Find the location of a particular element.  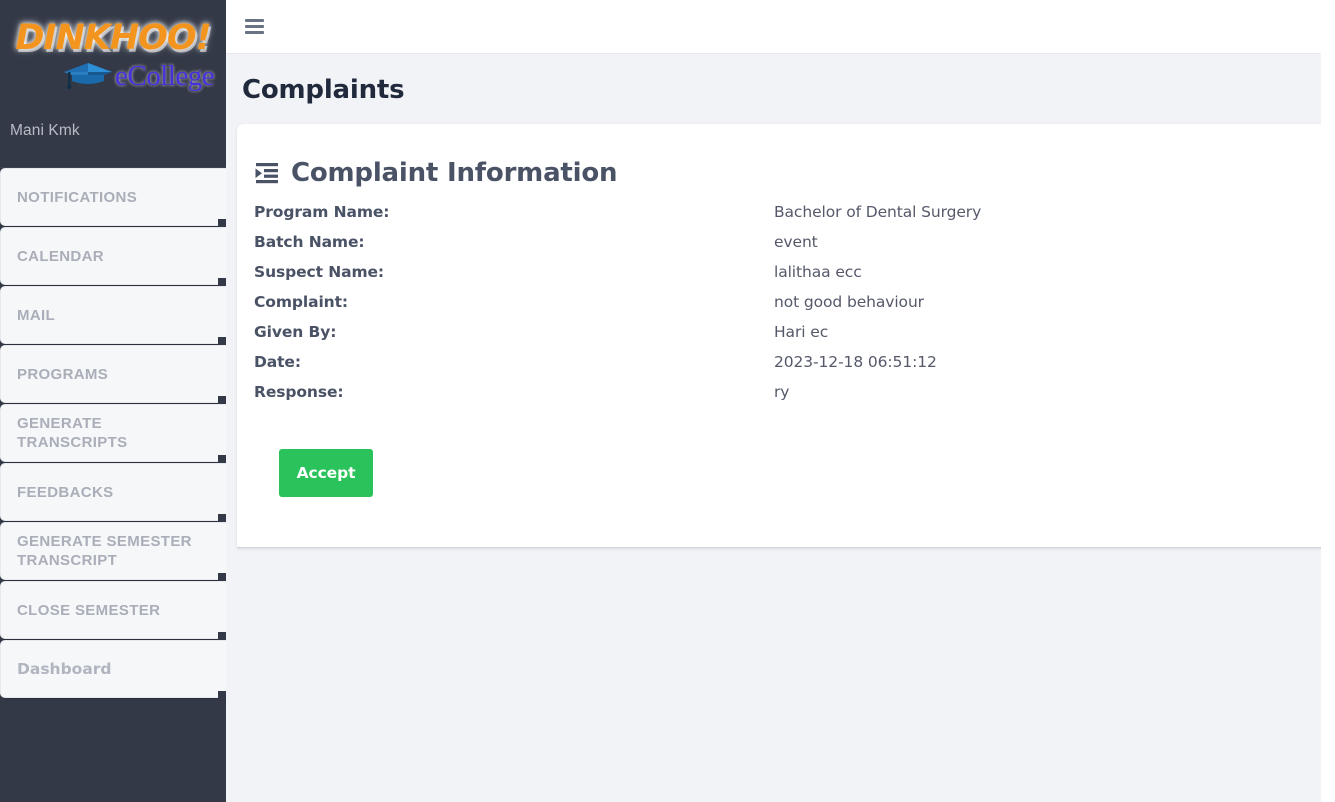

sidebar-item-programs: PROGRAMS is located at coordinates (113, 374).